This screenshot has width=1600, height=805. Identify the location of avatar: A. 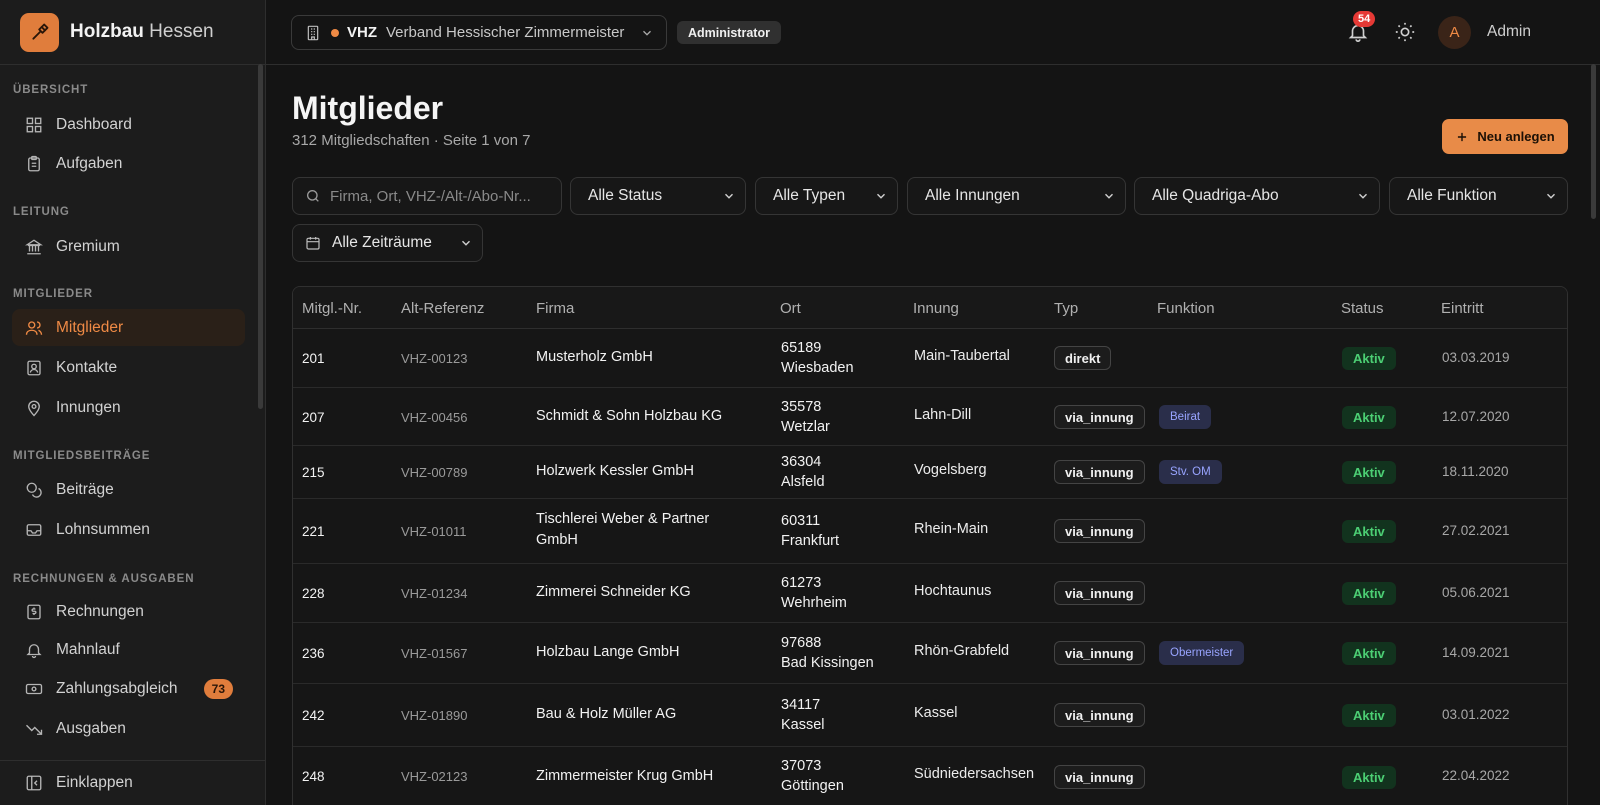
(1454, 32).